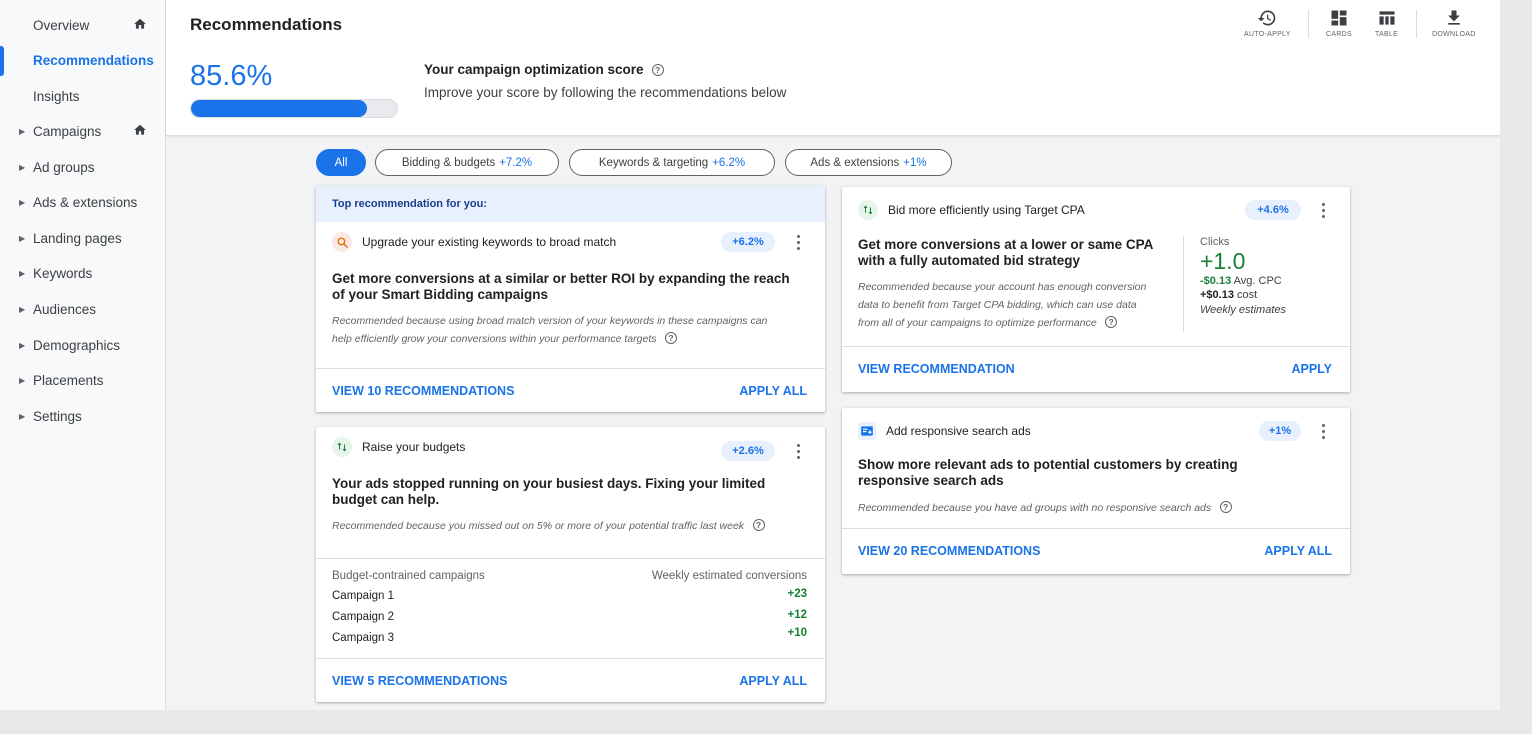 The image size is (1532, 734). Describe the element at coordinates (1339, 18) in the screenshot. I see `dashboard-icon` at that location.